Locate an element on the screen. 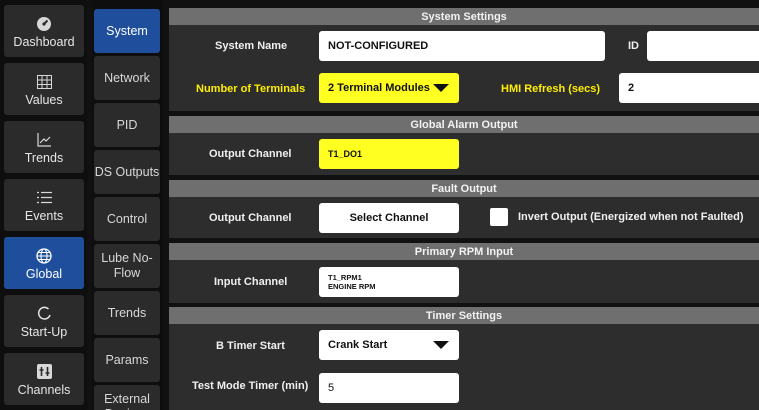 The height and width of the screenshot is (410, 759). rpm-input-section: Input Channel T1_RPM1 ENGINE RPM is located at coordinates (464, 281).